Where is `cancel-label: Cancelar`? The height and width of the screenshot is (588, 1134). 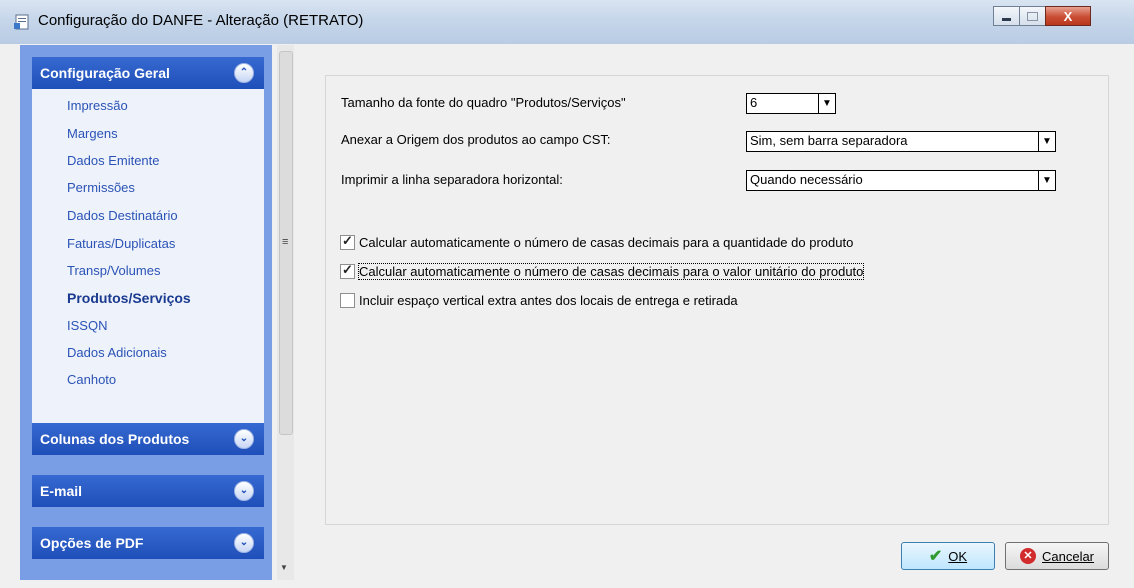 cancel-label: Cancelar is located at coordinates (1068, 556).